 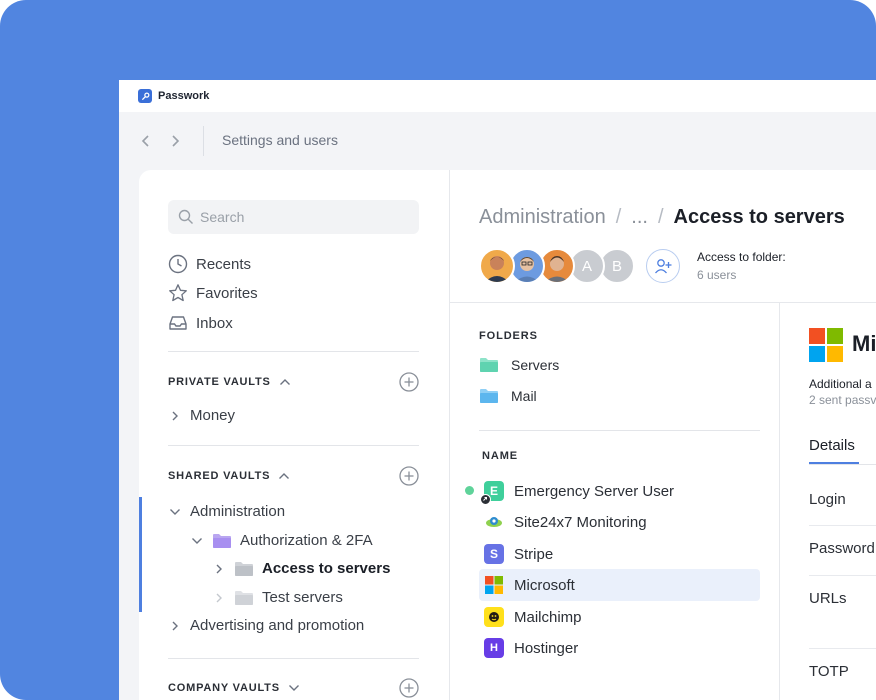 What do you see at coordinates (306, 540) in the screenshot?
I see `folder-label: Authorization & 2FA` at bounding box center [306, 540].